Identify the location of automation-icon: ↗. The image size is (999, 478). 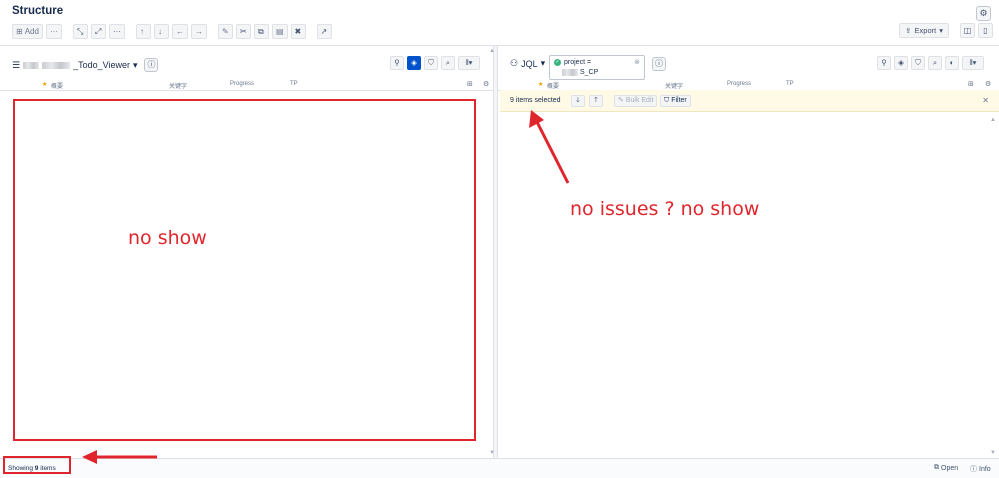
(324, 31).